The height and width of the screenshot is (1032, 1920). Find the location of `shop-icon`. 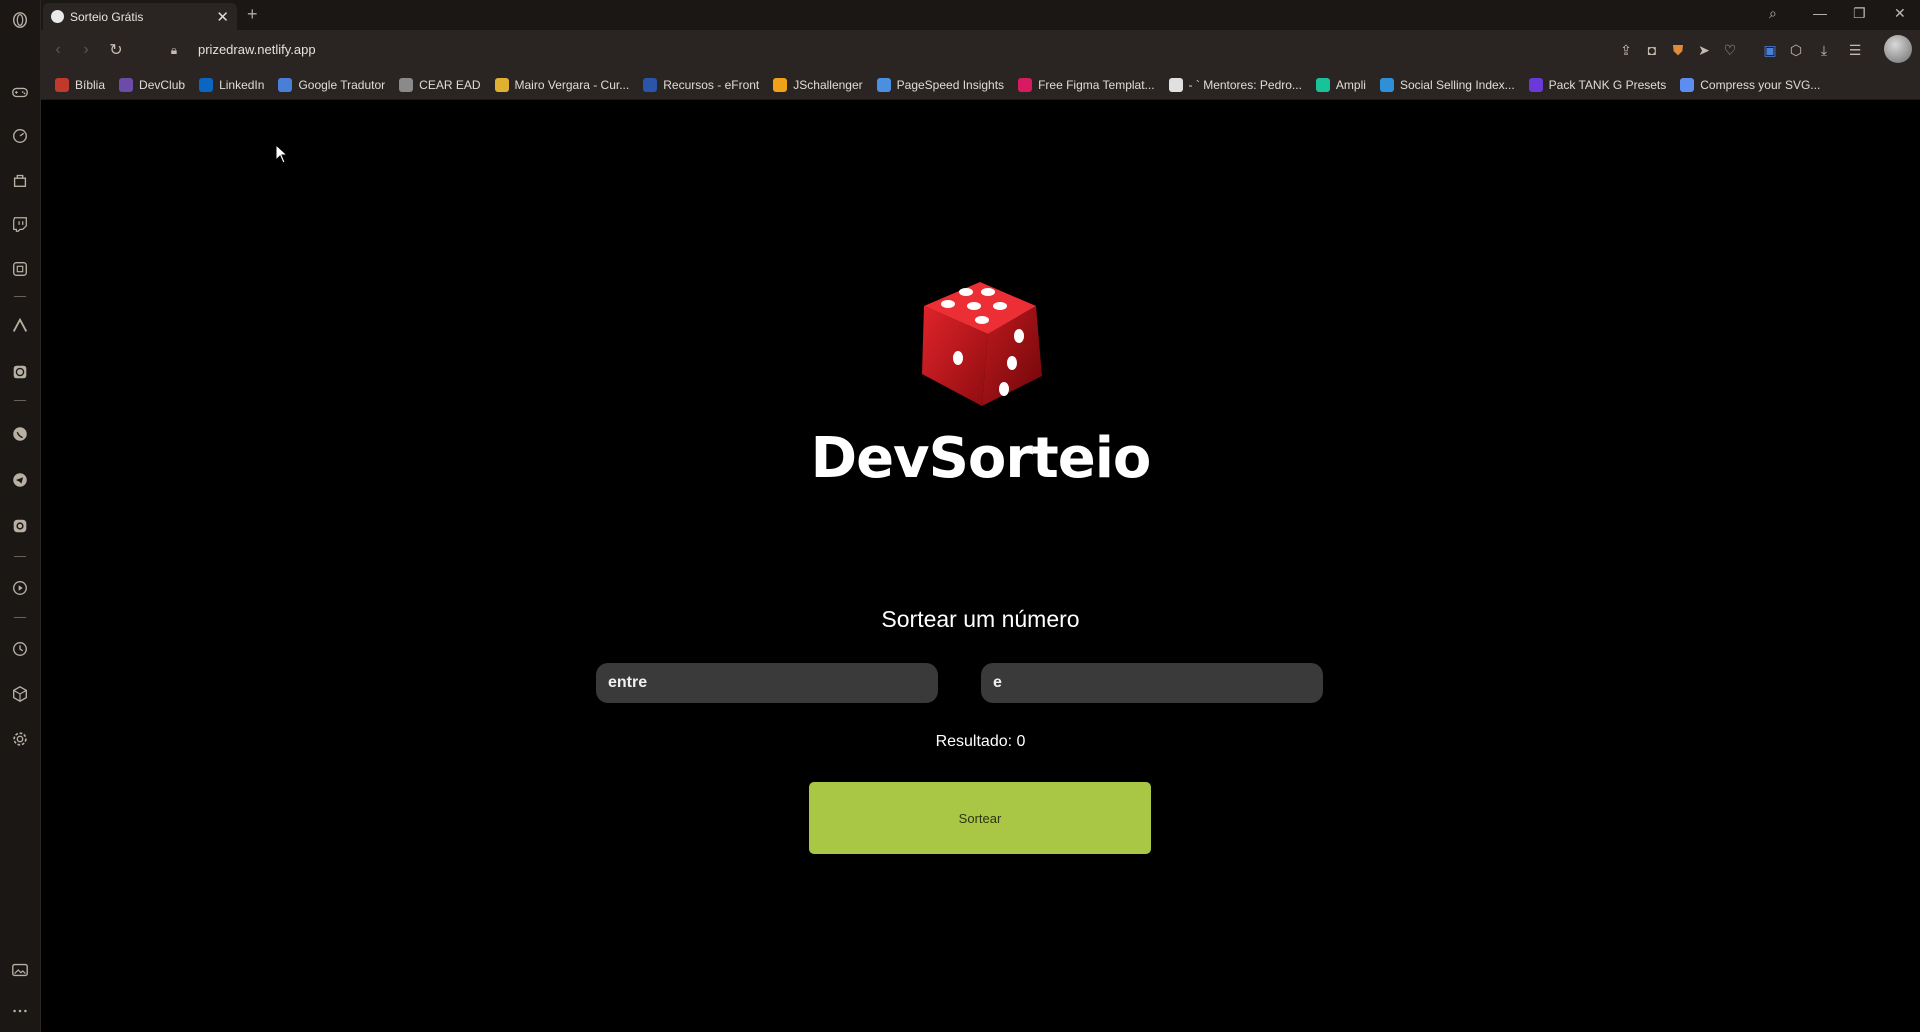

shop-icon is located at coordinates (20, 180).